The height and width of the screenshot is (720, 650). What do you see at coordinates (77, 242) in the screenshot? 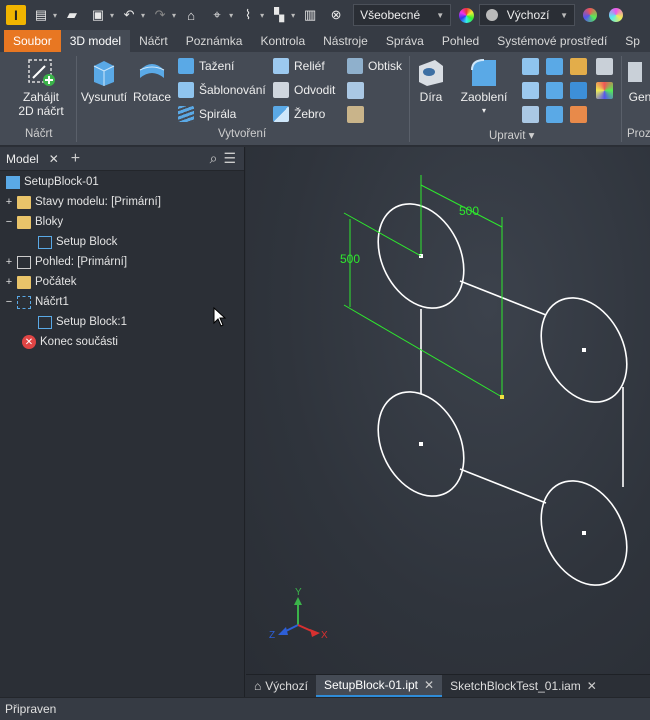
I see `tree-item-setup-block: Setup Block` at bounding box center [77, 242].